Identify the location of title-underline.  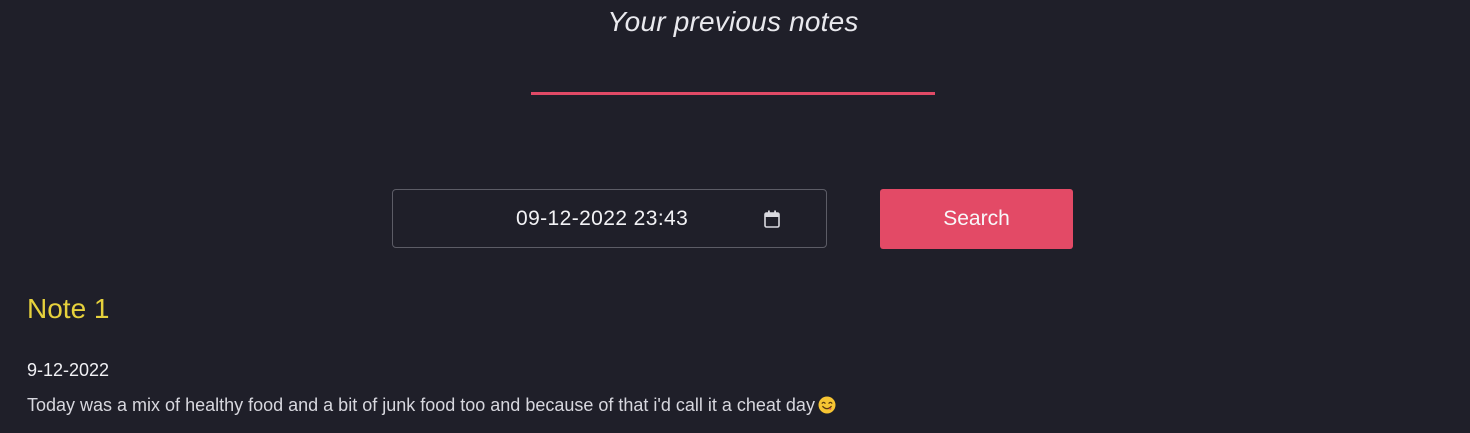
(733, 93).